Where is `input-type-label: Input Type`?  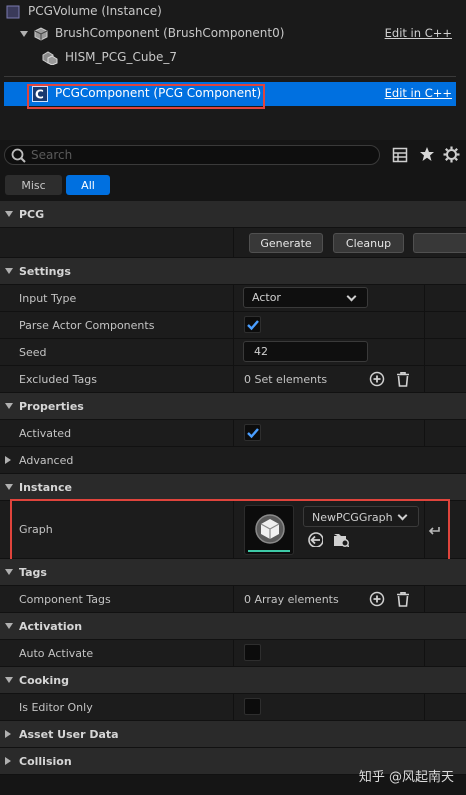
input-type-label: Input Type is located at coordinates (48, 298).